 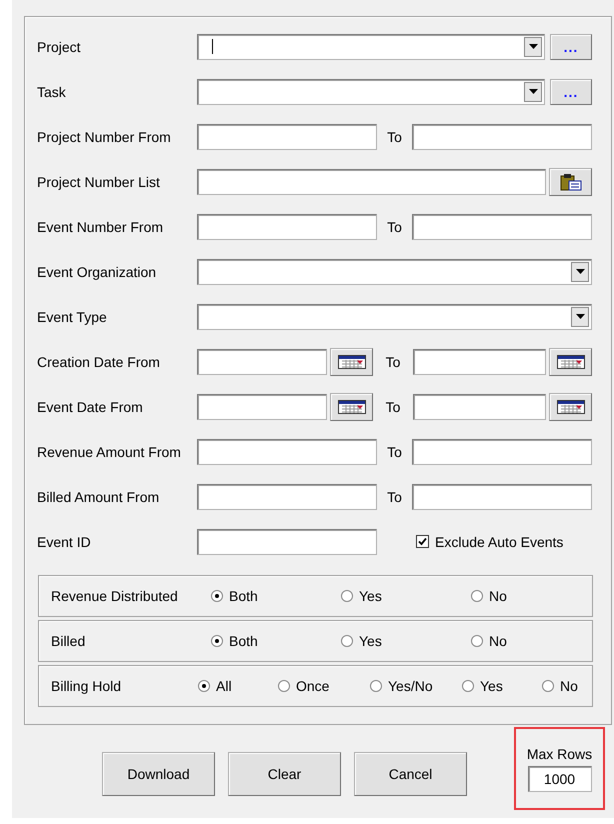 I want to click on option-label: All, so click(x=224, y=686).